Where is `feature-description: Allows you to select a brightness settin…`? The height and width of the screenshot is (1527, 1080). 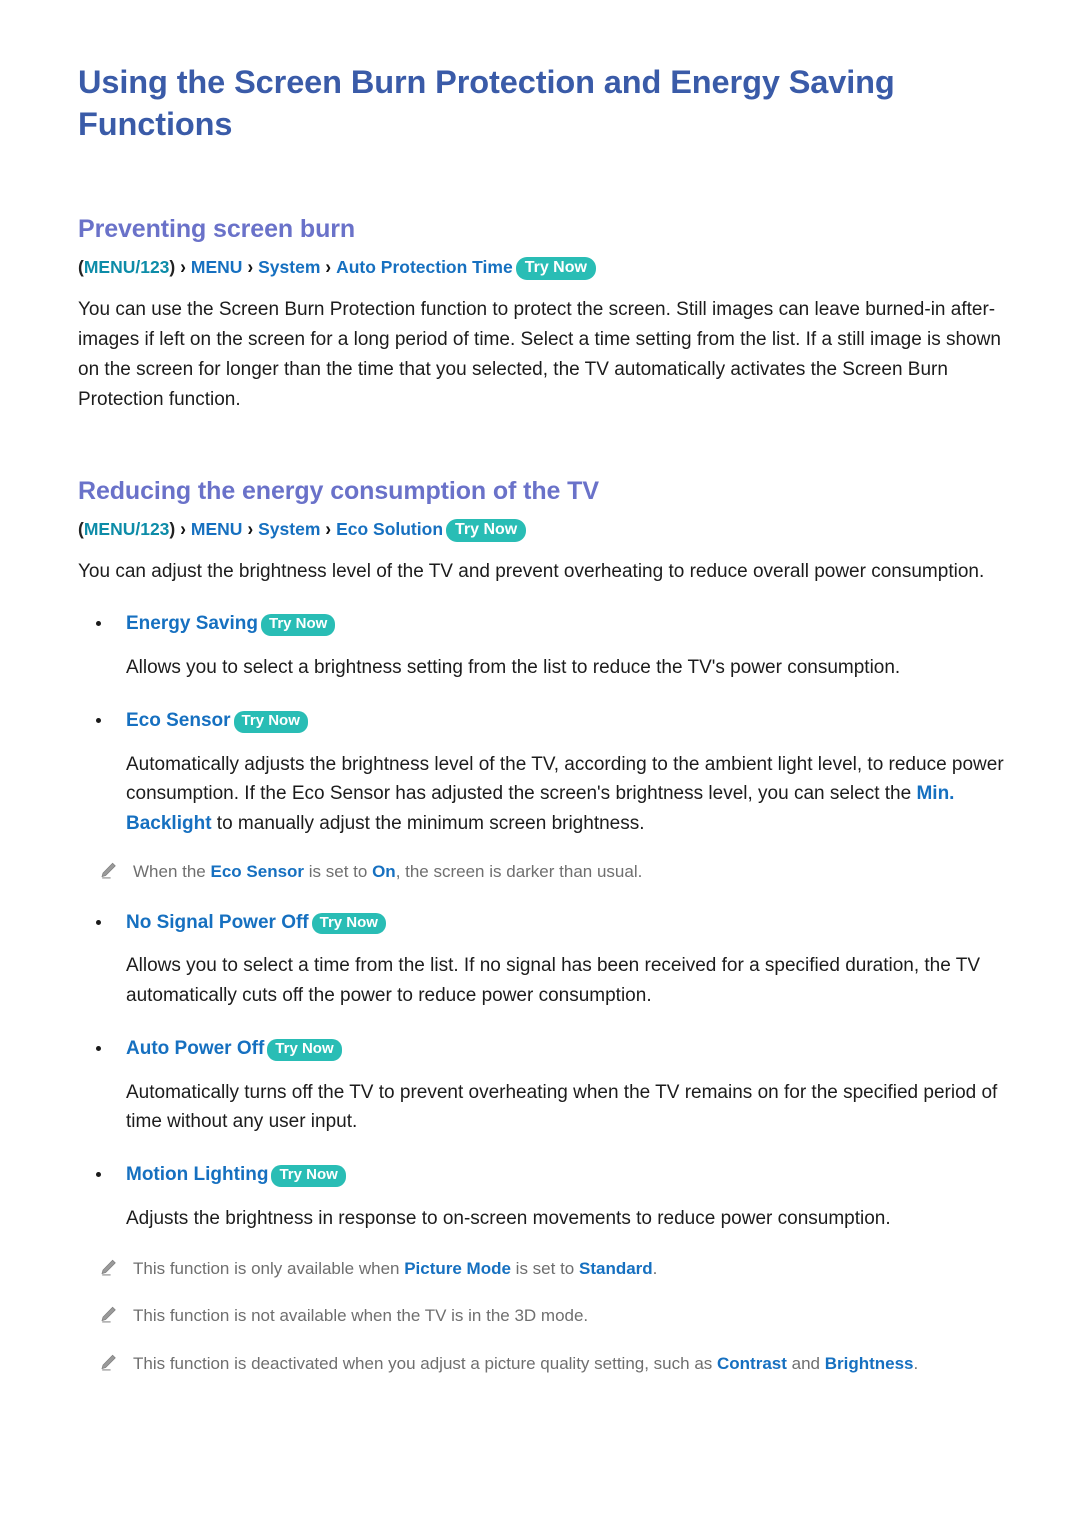
feature-description: Allows you to select a brightness settin… is located at coordinates (513, 668).